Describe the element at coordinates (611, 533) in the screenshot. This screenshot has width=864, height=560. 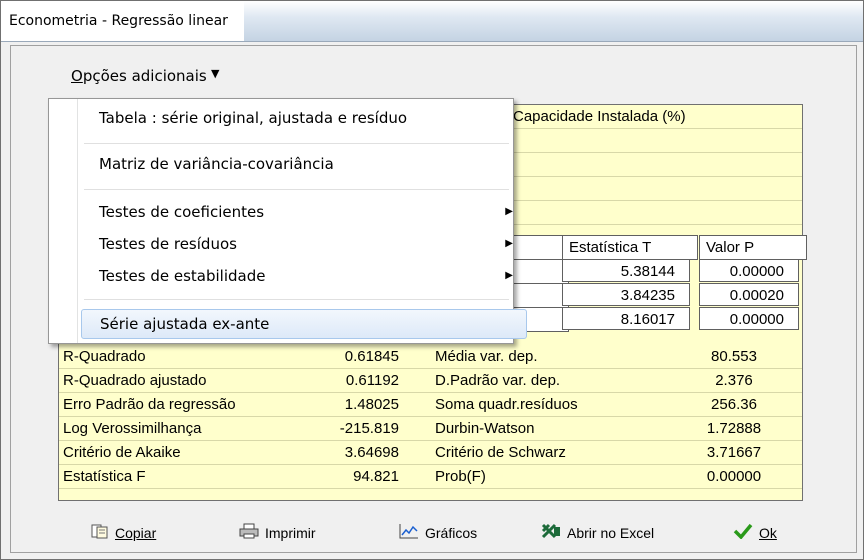
I see `excel-label: Abrir no Excel` at that location.